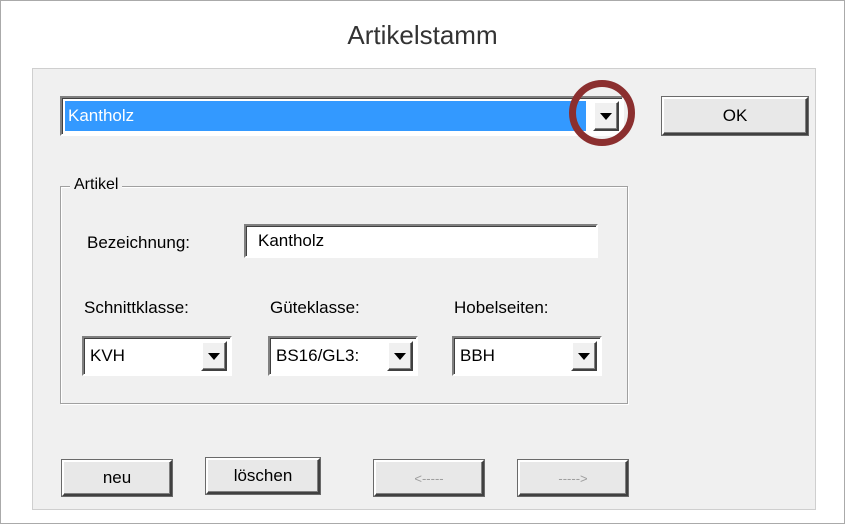 The image size is (845, 524). I want to click on hobelseiten-dropdown-button, so click(584, 356).